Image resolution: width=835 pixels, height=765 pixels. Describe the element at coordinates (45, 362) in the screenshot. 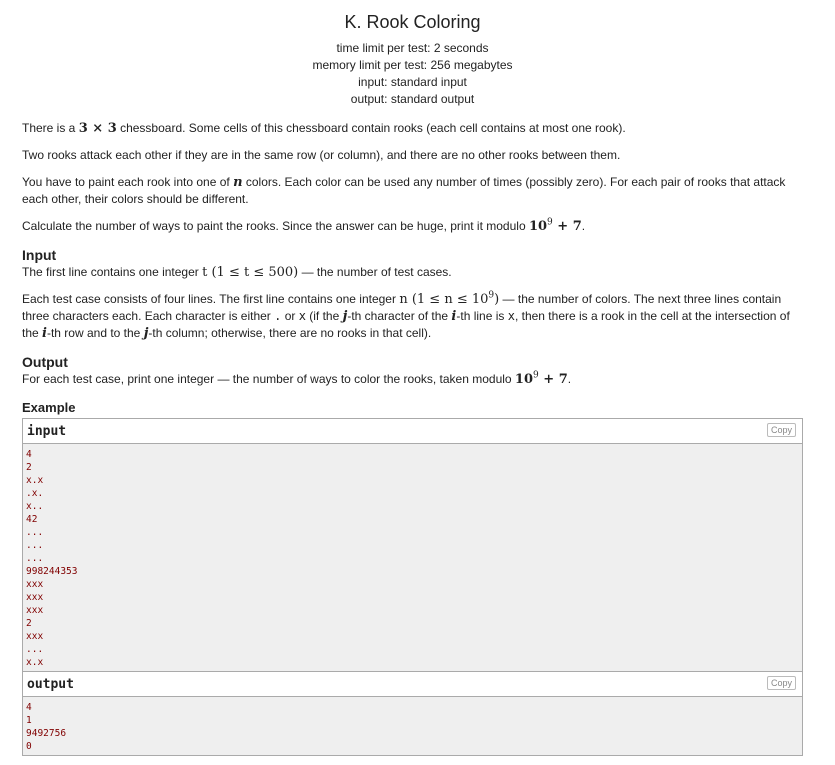

I see `output-section-title: Output` at that location.